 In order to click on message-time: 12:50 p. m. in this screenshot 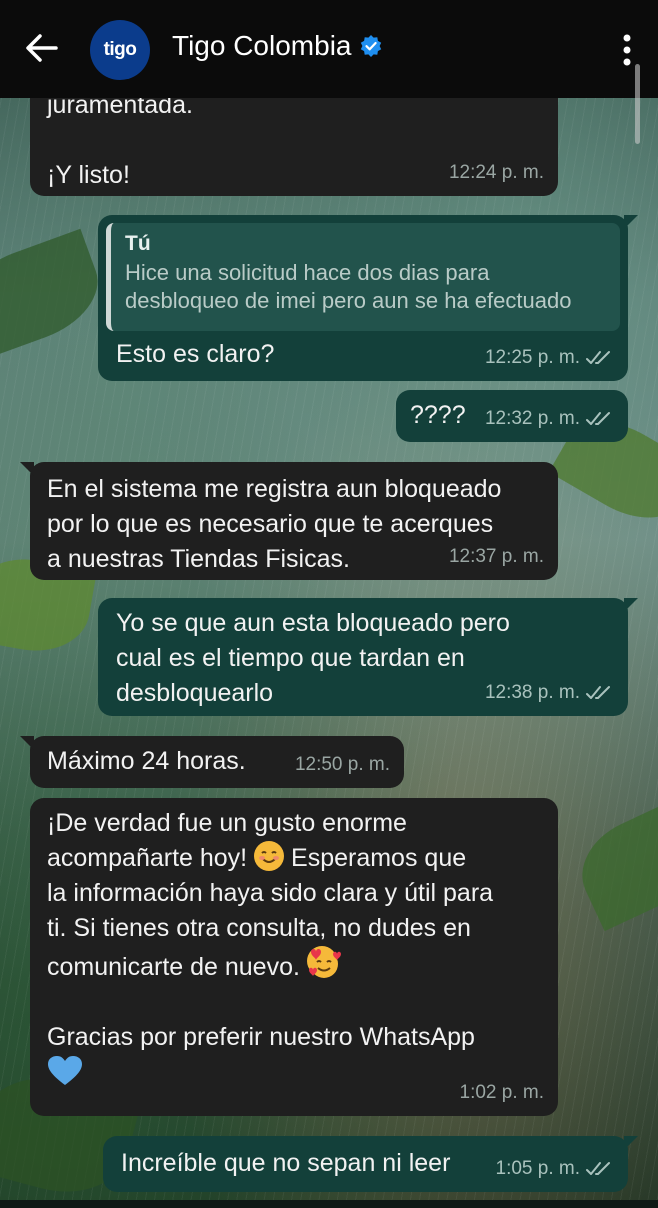, I will do `click(342, 764)`.